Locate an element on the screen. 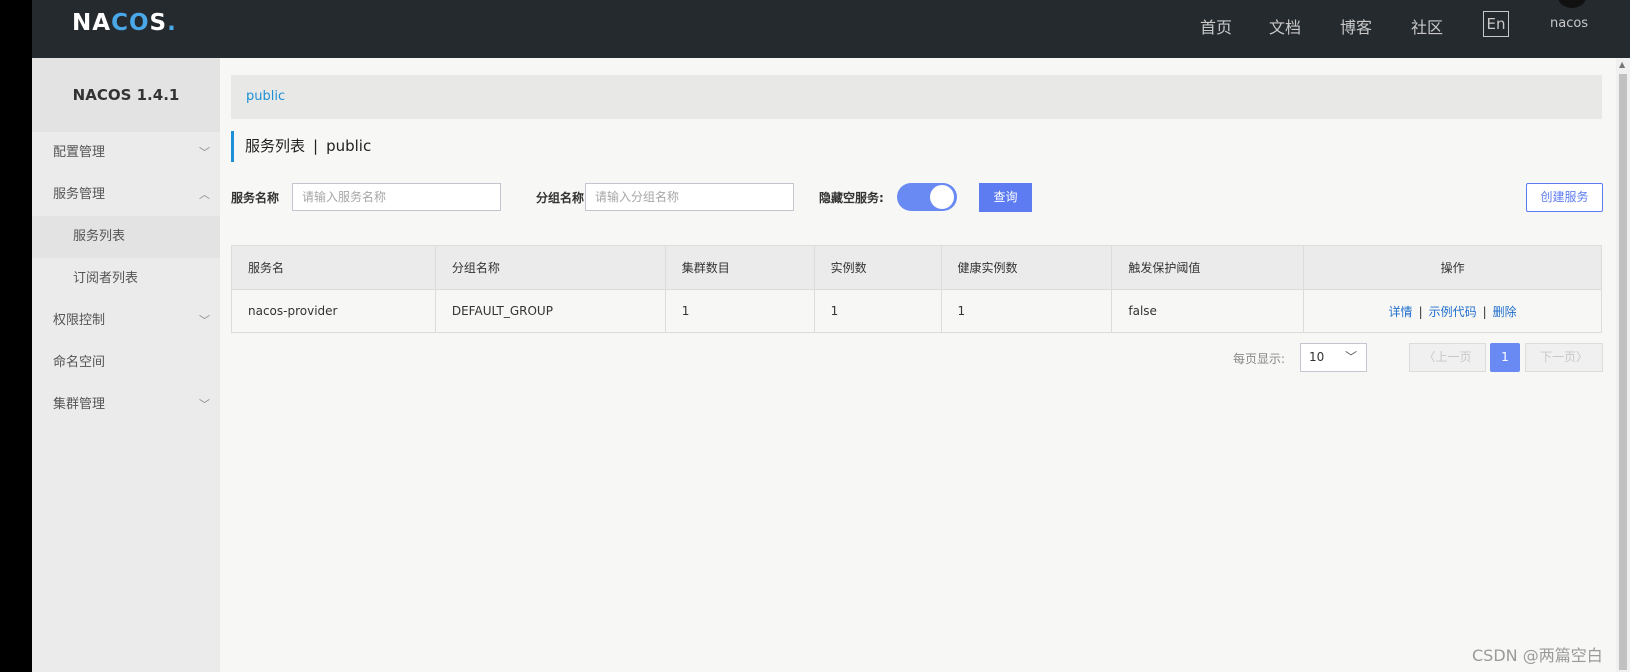 The height and width of the screenshot is (672, 1630). query-button: 查询 is located at coordinates (1005, 197).